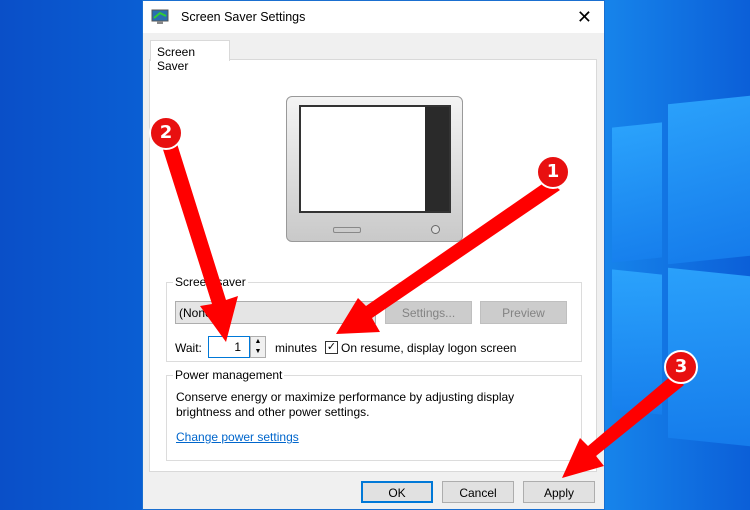  Describe the element at coordinates (397, 492) in the screenshot. I see `ok-button: OK` at that location.